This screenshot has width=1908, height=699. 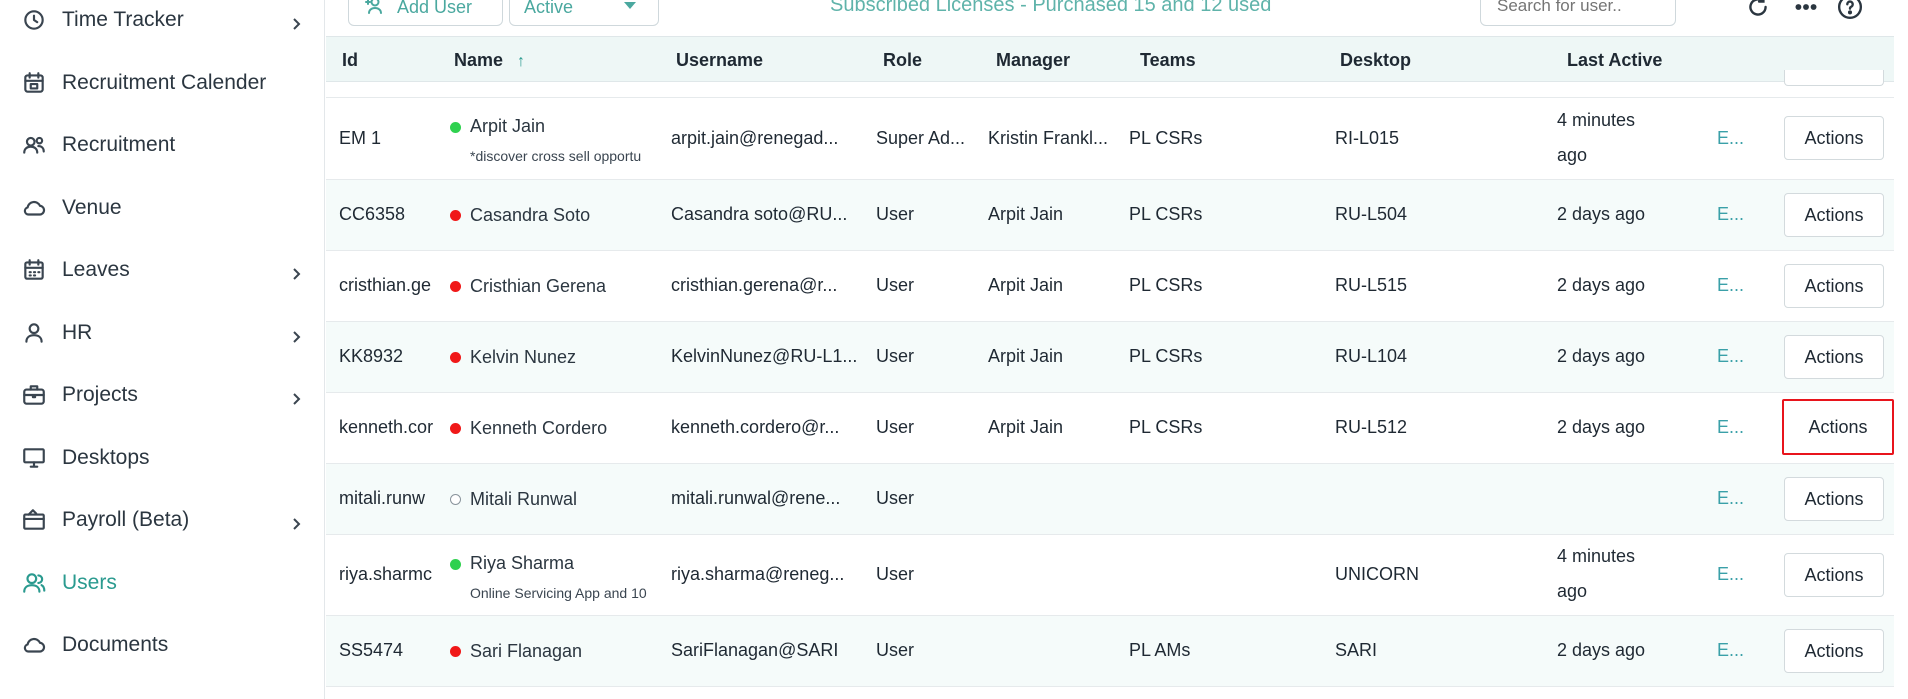 I want to click on cell-desktop: RU-L515, so click(x=1371, y=285).